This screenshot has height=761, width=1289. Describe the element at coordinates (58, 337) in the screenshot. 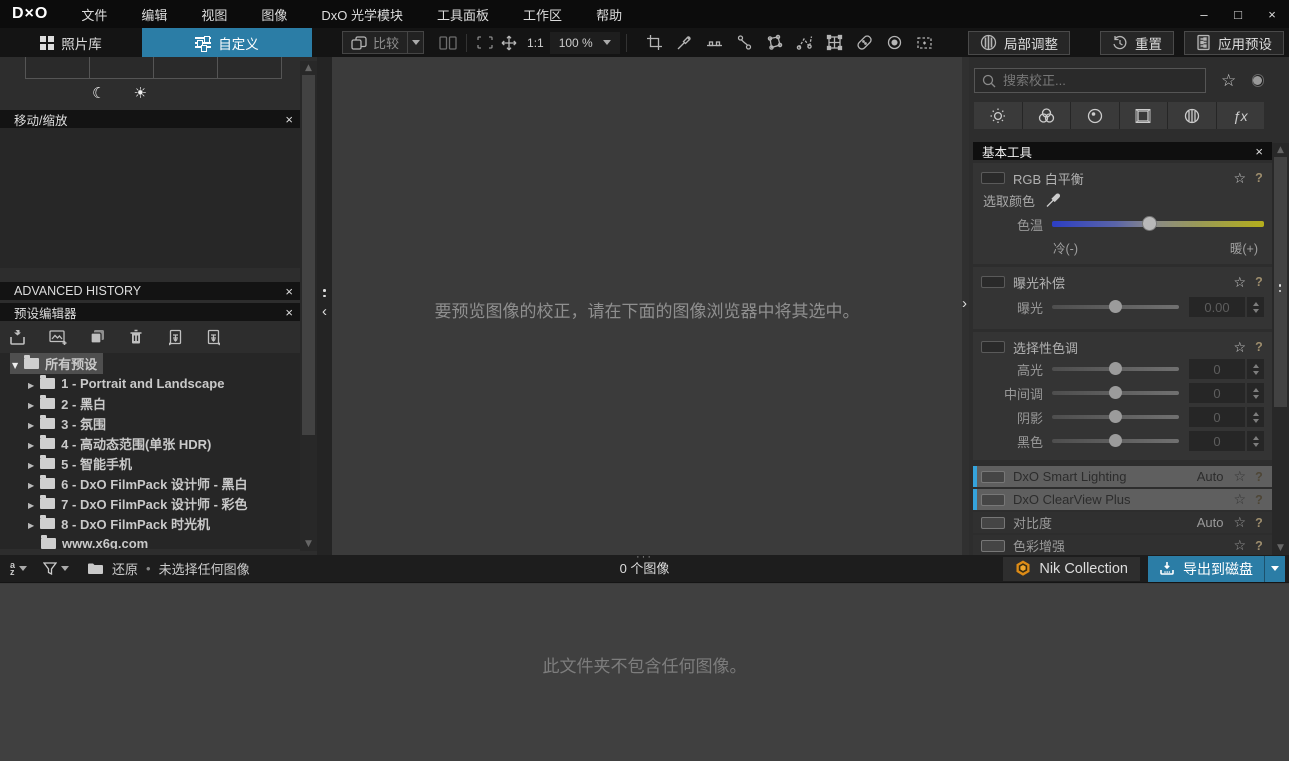

I see `create-preset-from-image-button` at that location.